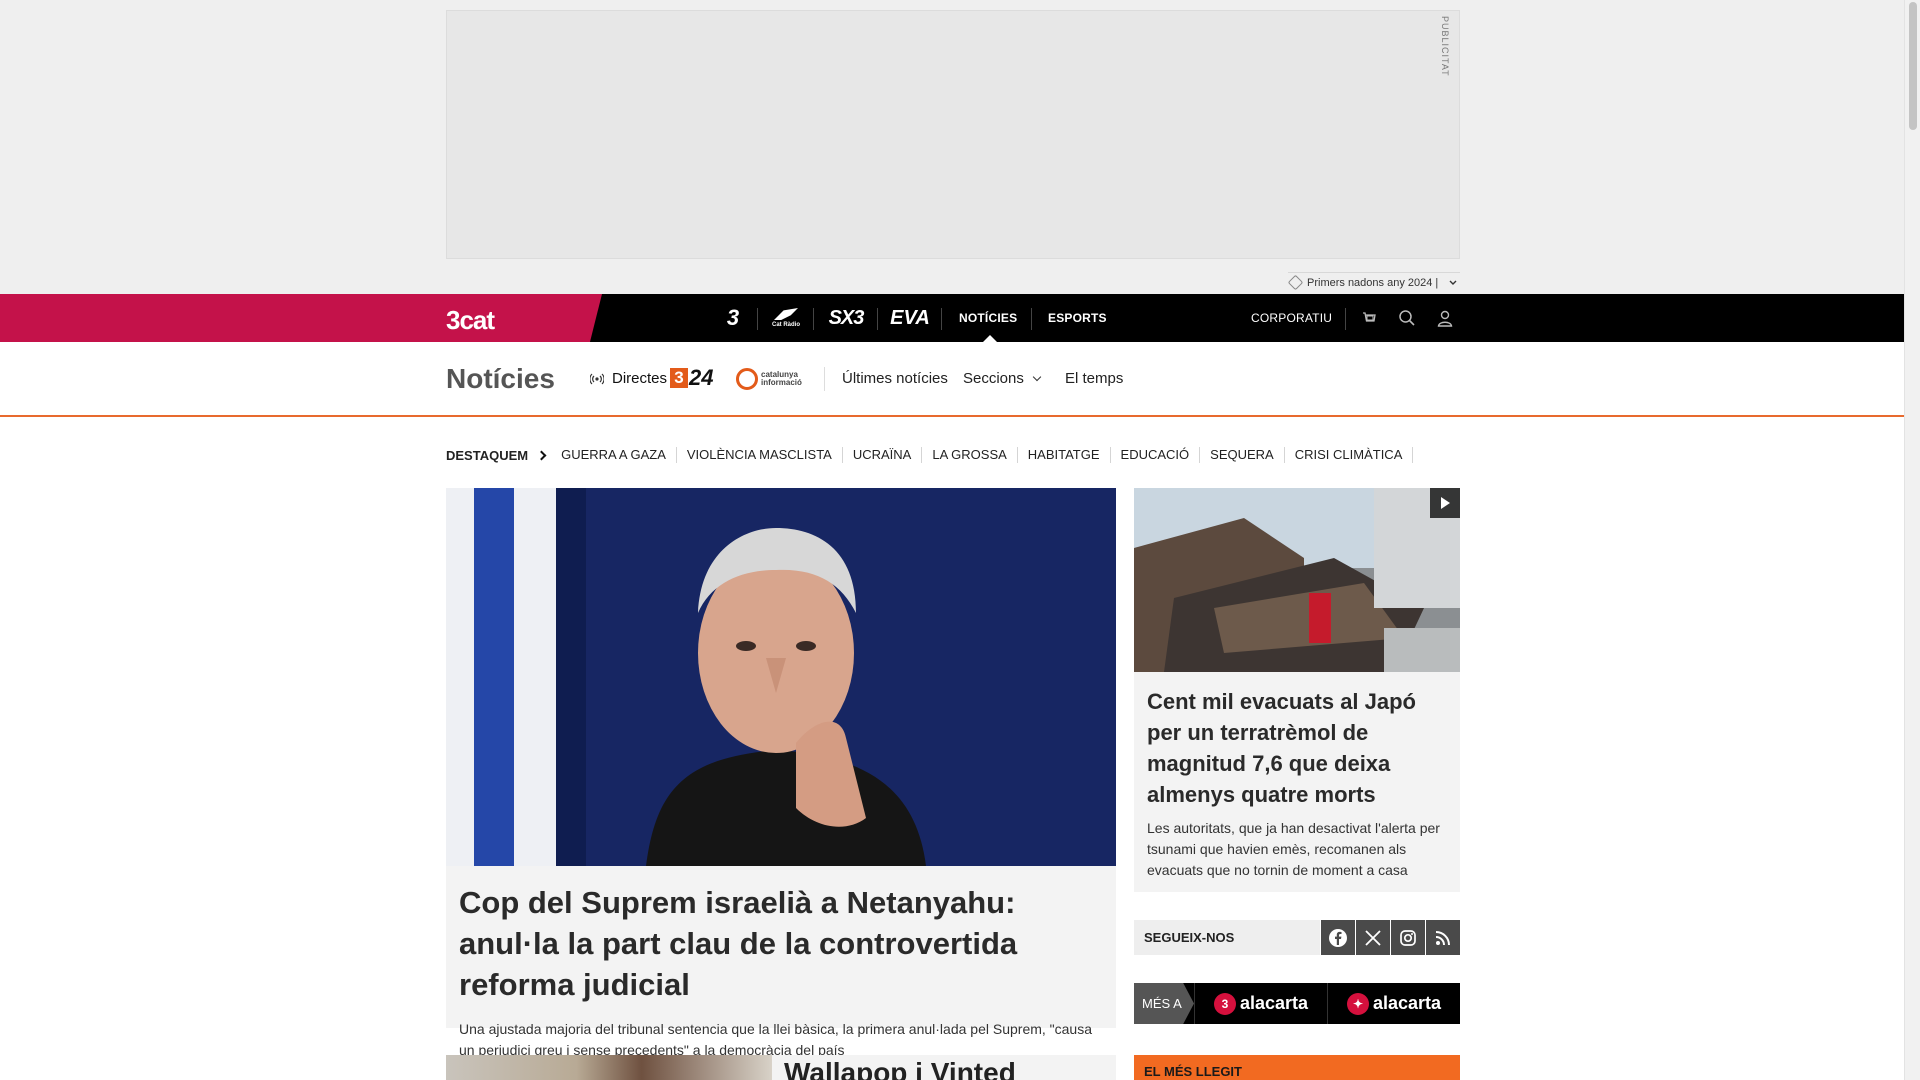 The width and height of the screenshot is (1920, 1080). I want to click on rss-icon, so click(1443, 937).